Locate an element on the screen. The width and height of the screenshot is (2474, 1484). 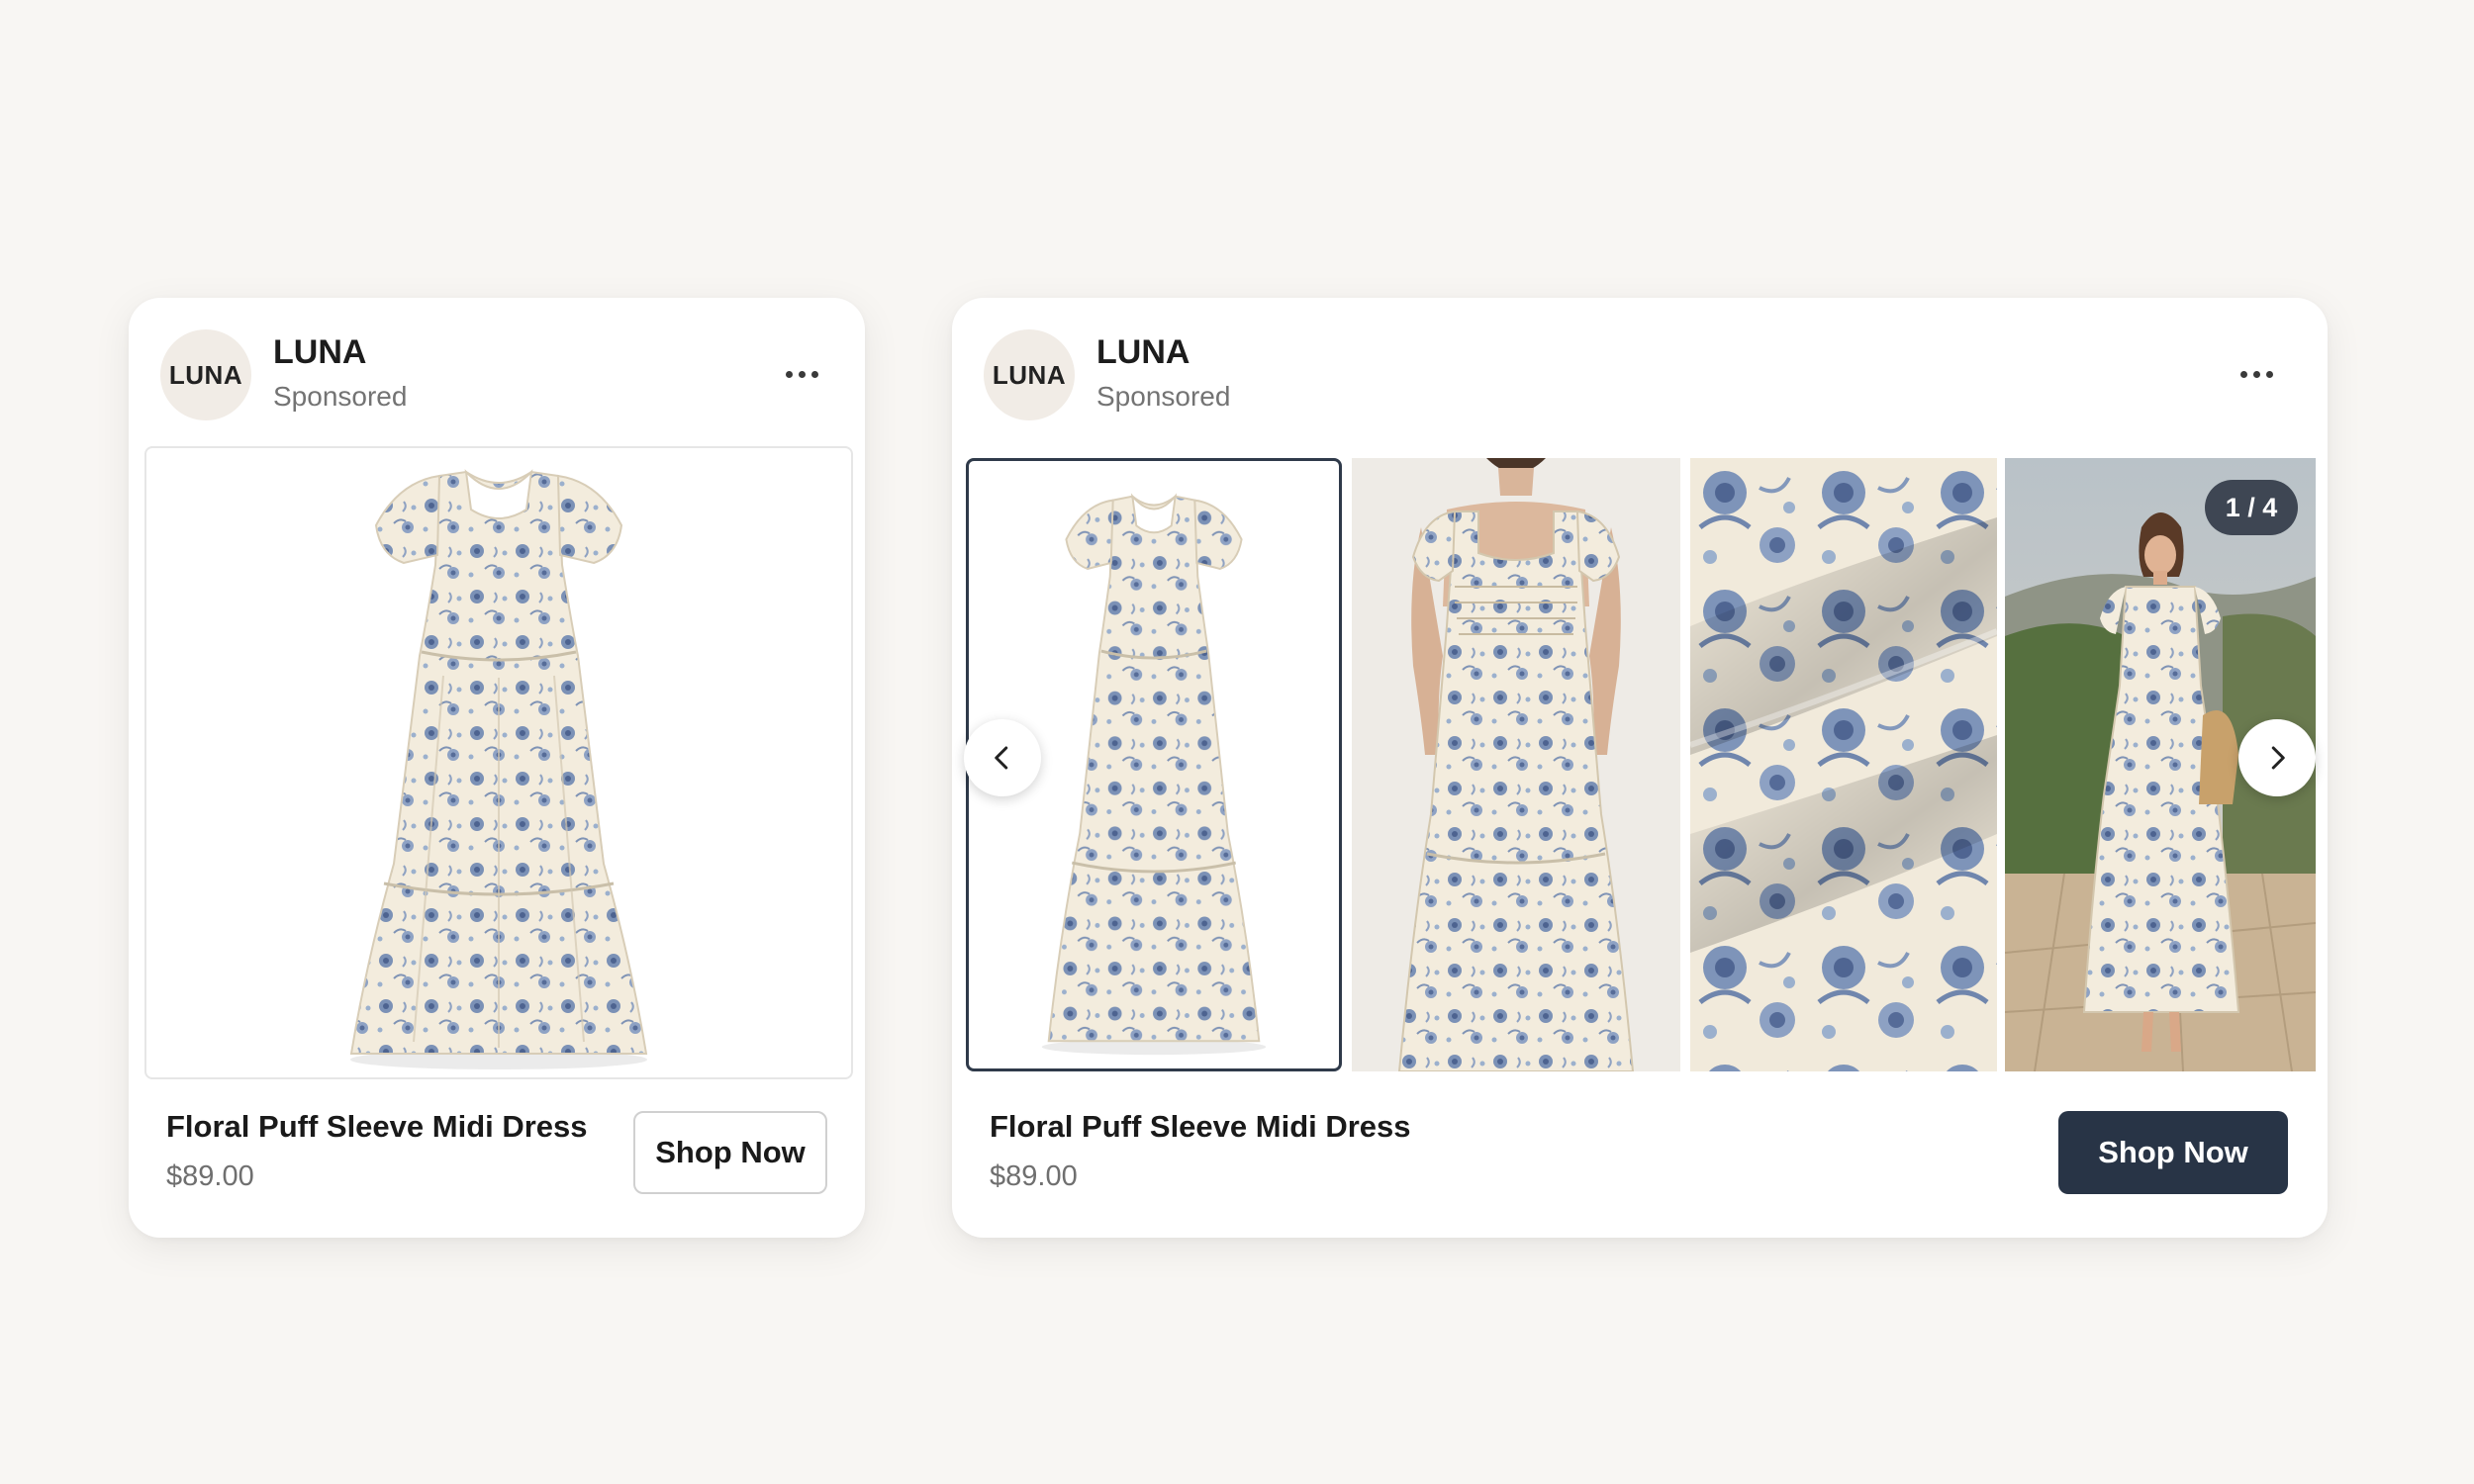
dress-back-image is located at coordinates (1516, 764).